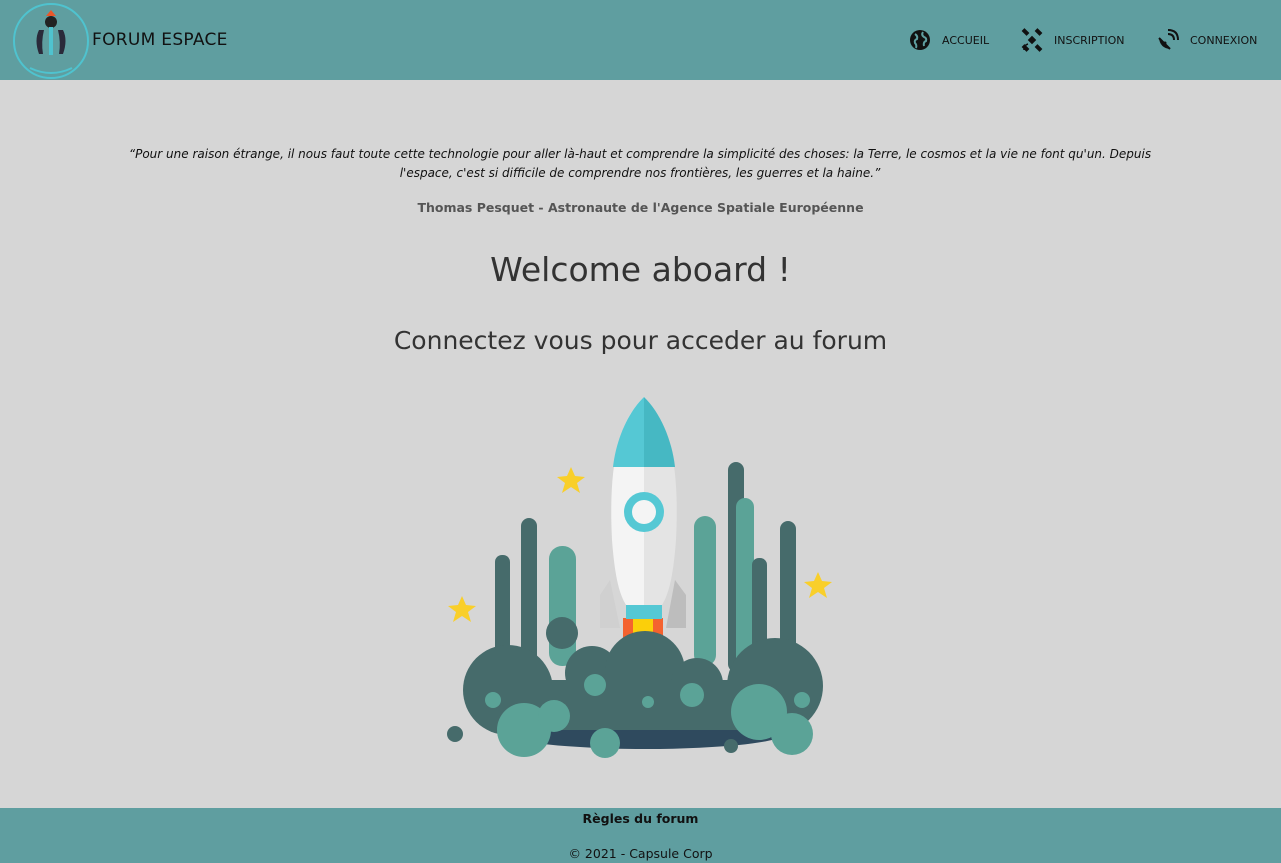 The image size is (1281, 863). Describe the element at coordinates (1032, 40) in the screenshot. I see `satellite-icon` at that location.